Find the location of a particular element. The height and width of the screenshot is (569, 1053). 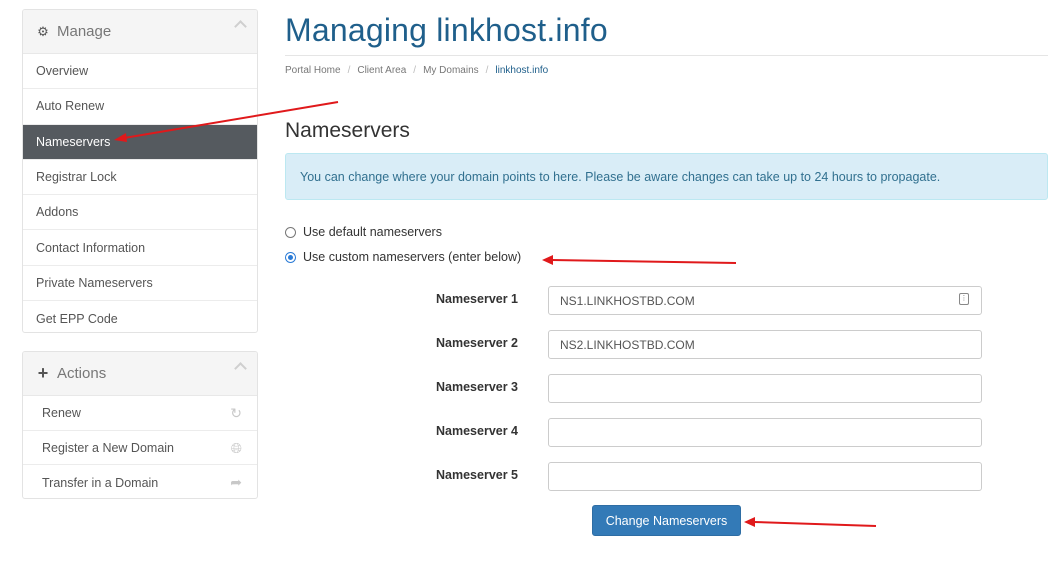

sidebar-item-label: Register a New Domain is located at coordinates (108, 447).